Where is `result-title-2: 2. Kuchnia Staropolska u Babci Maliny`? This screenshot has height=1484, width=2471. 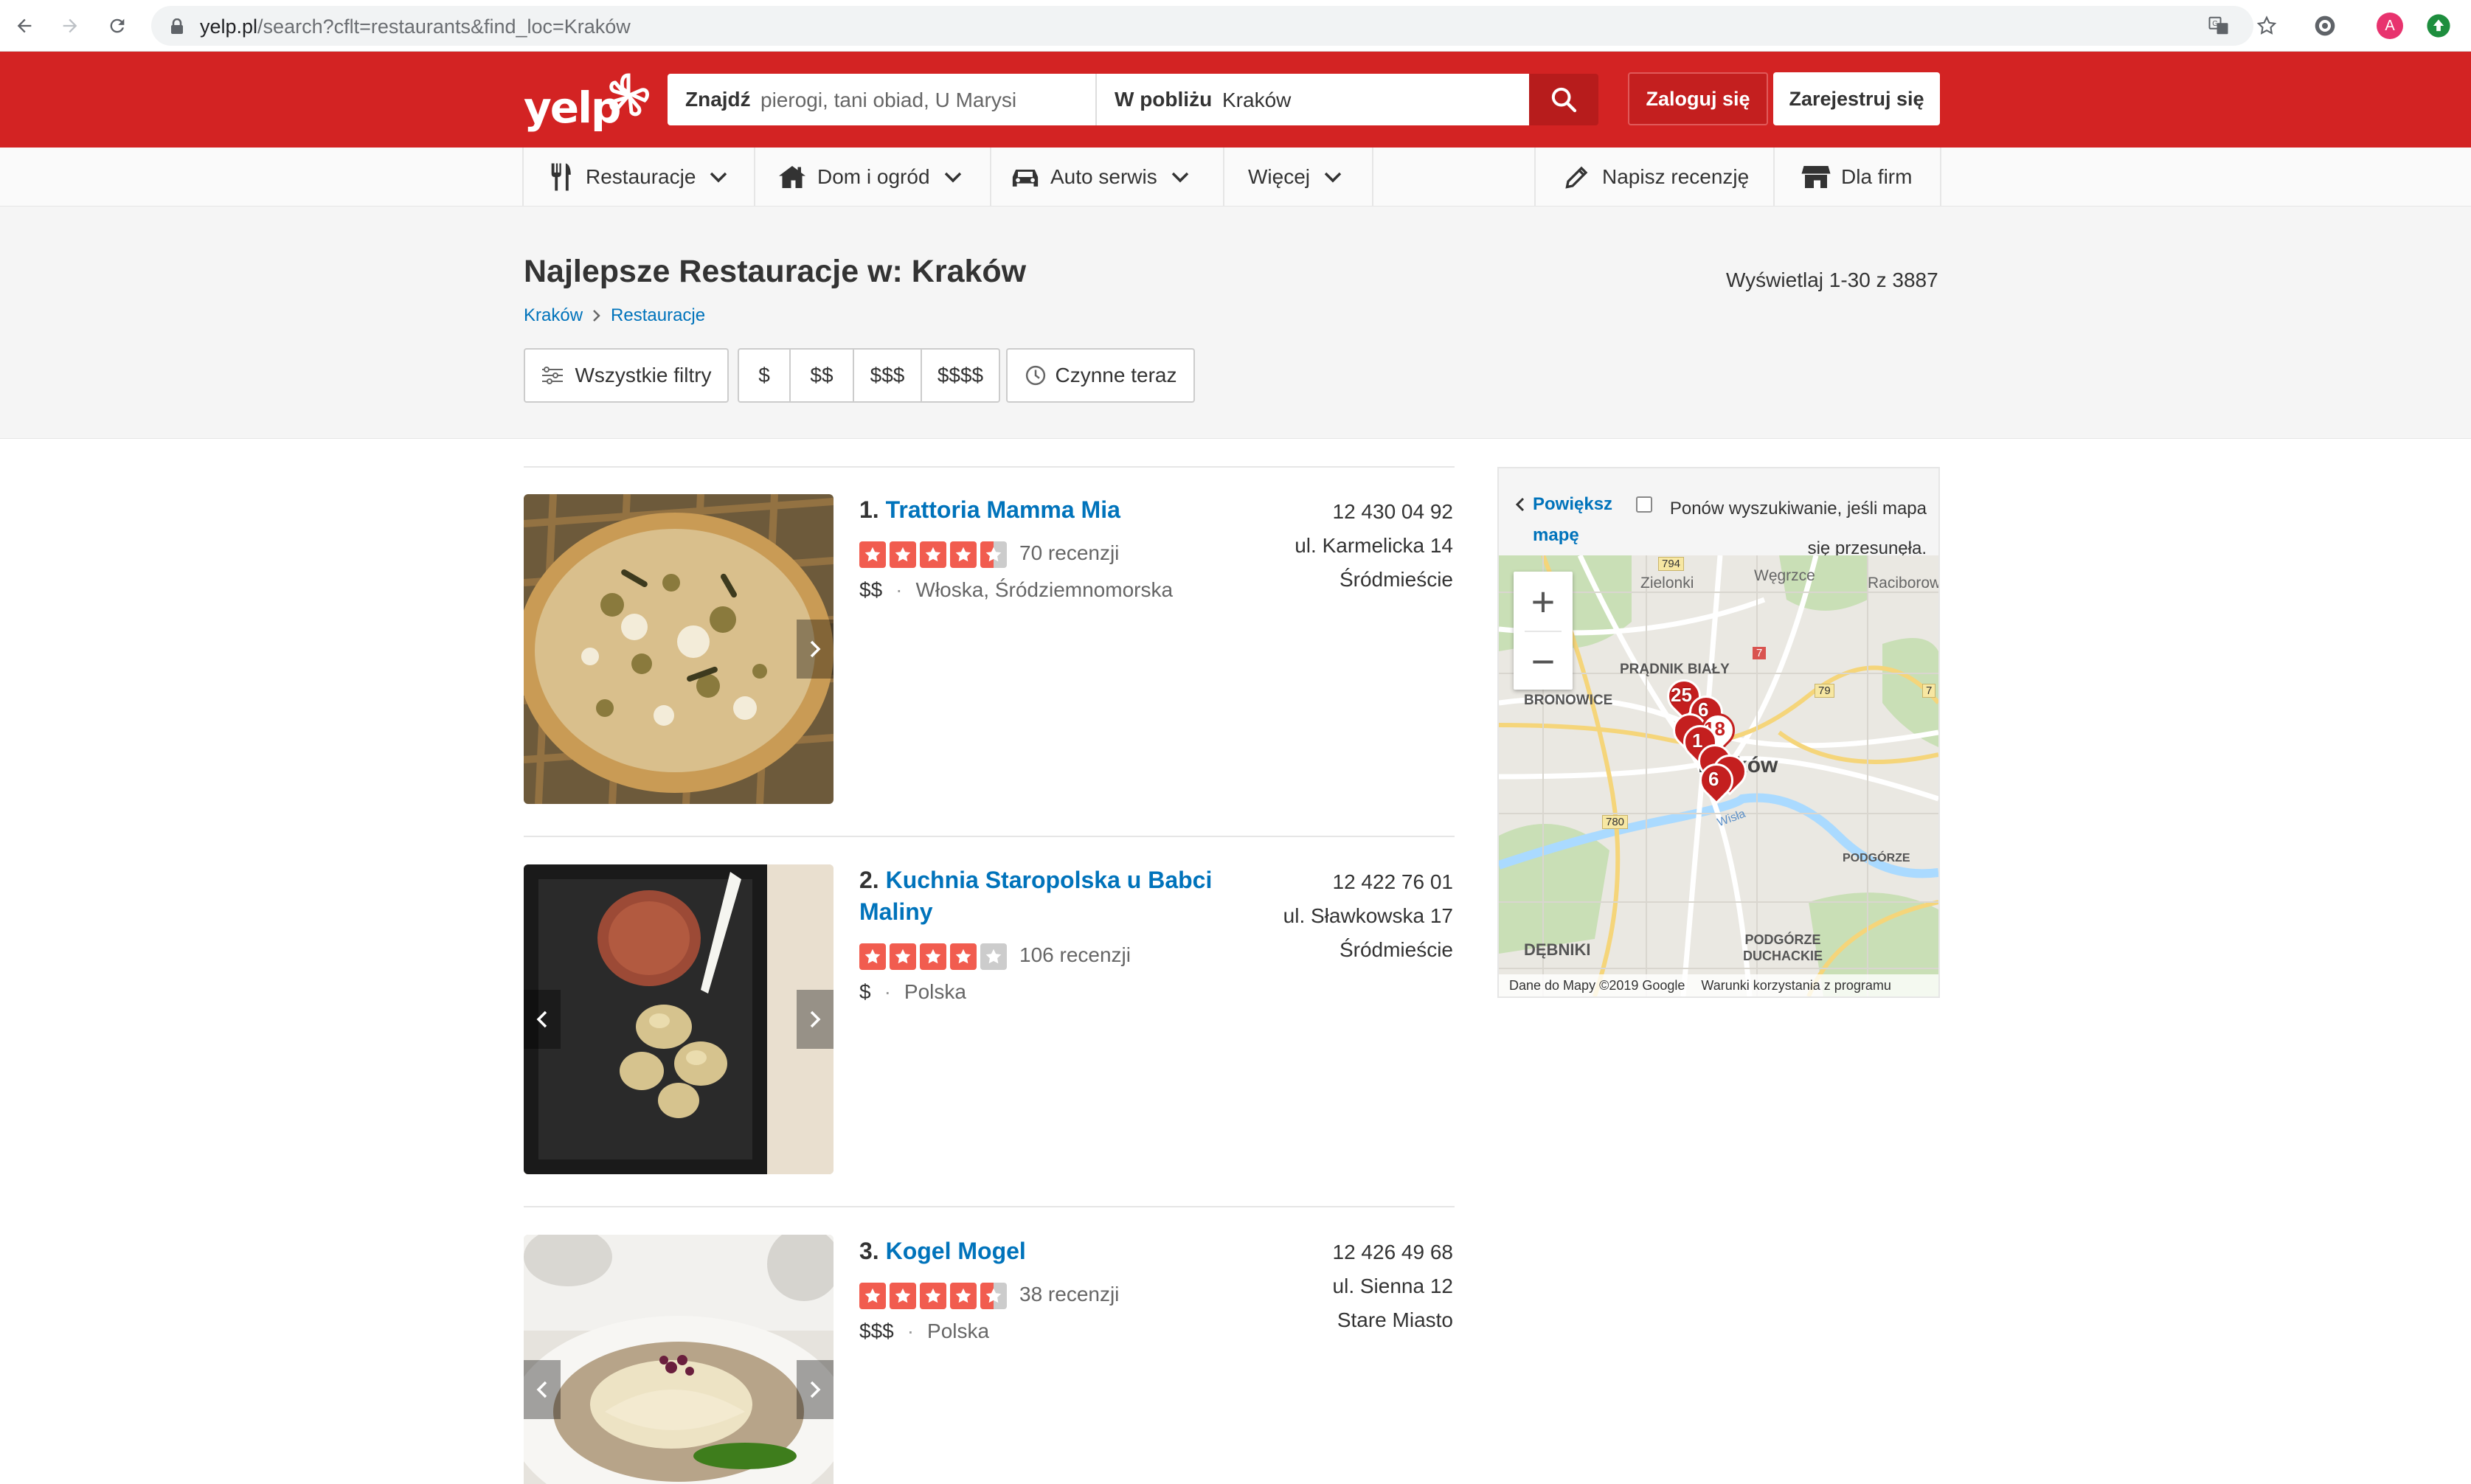 result-title-2: 2. Kuchnia Staropolska u Babci Maliny is located at coordinates (1051, 896).